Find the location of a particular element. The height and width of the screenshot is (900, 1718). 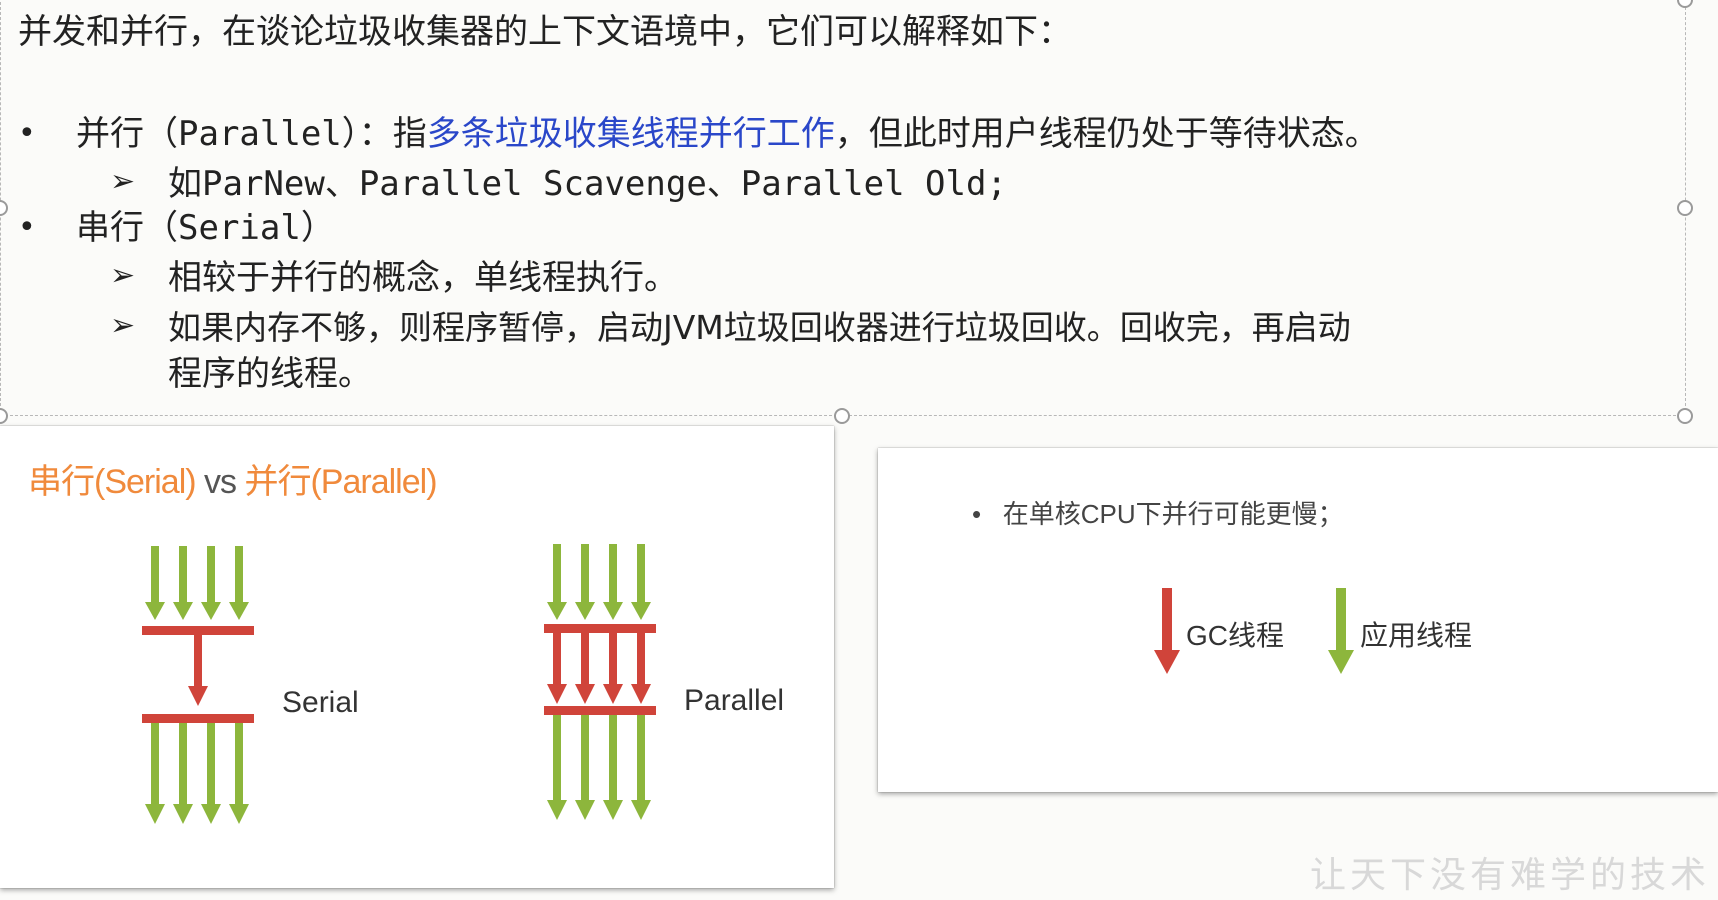

single-core-note: • 在单核CPU下并行可能更慢； is located at coordinates (1158, 512).